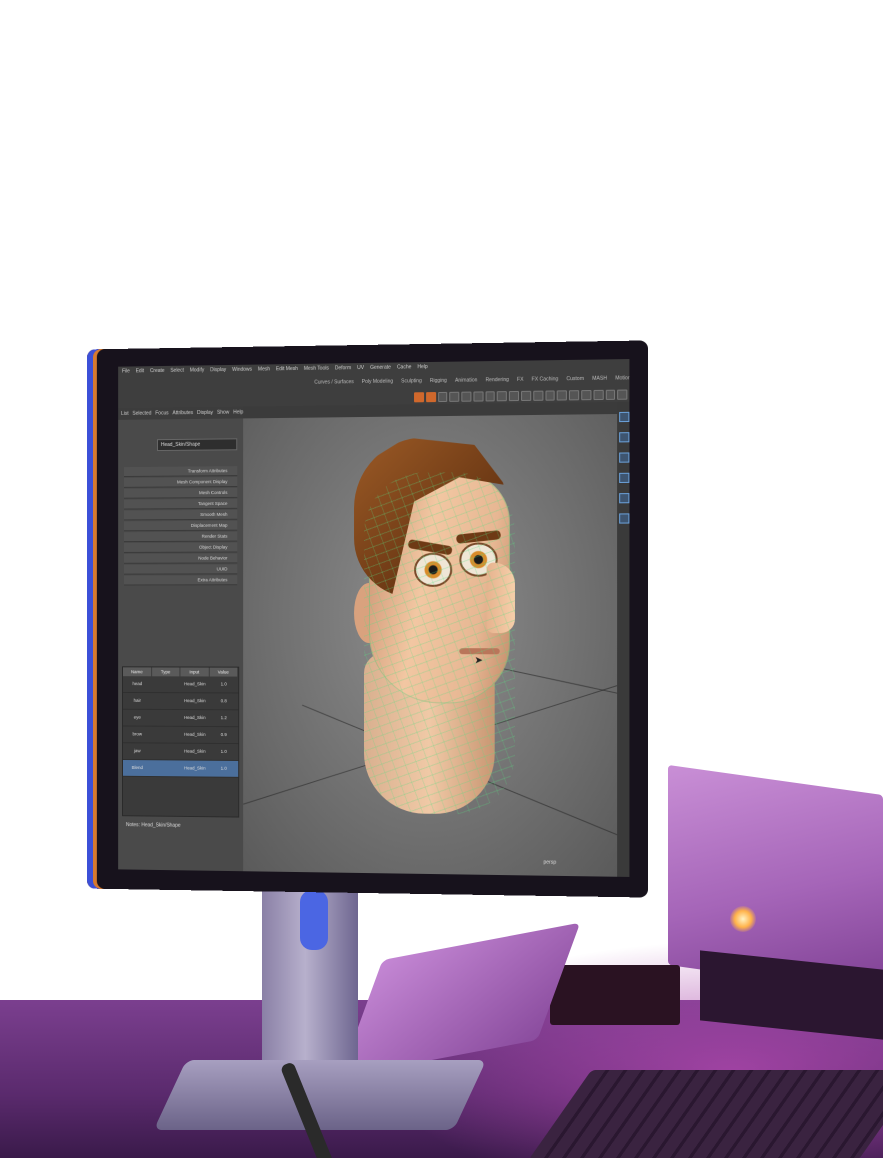  I want to click on viewport-camera-label: persp, so click(550, 862).